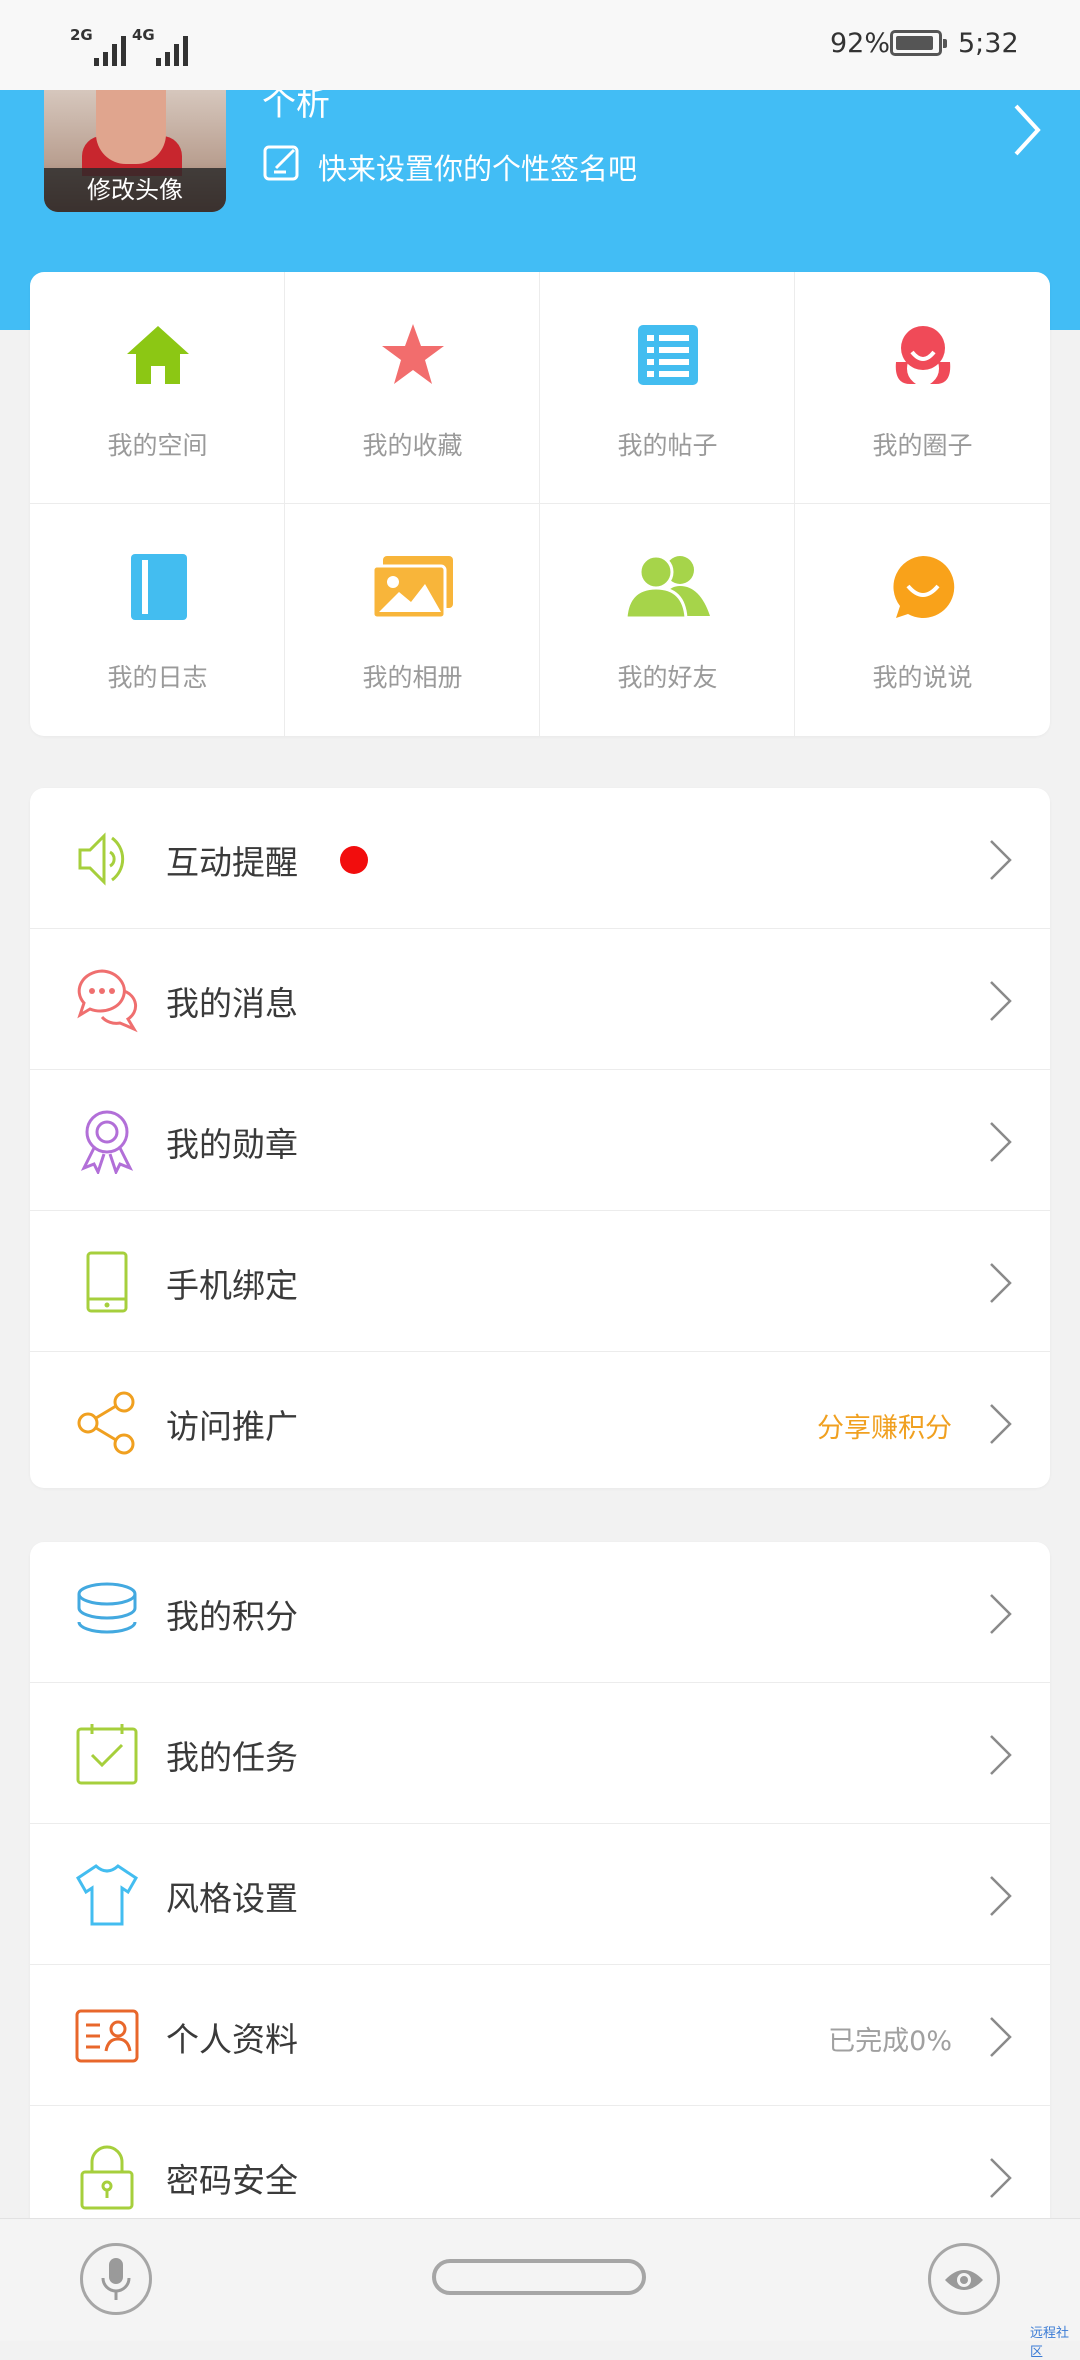 The image size is (1080, 2360). What do you see at coordinates (667, 388) in the screenshot?
I see `grid-item-my-posts: 我的帖子` at bounding box center [667, 388].